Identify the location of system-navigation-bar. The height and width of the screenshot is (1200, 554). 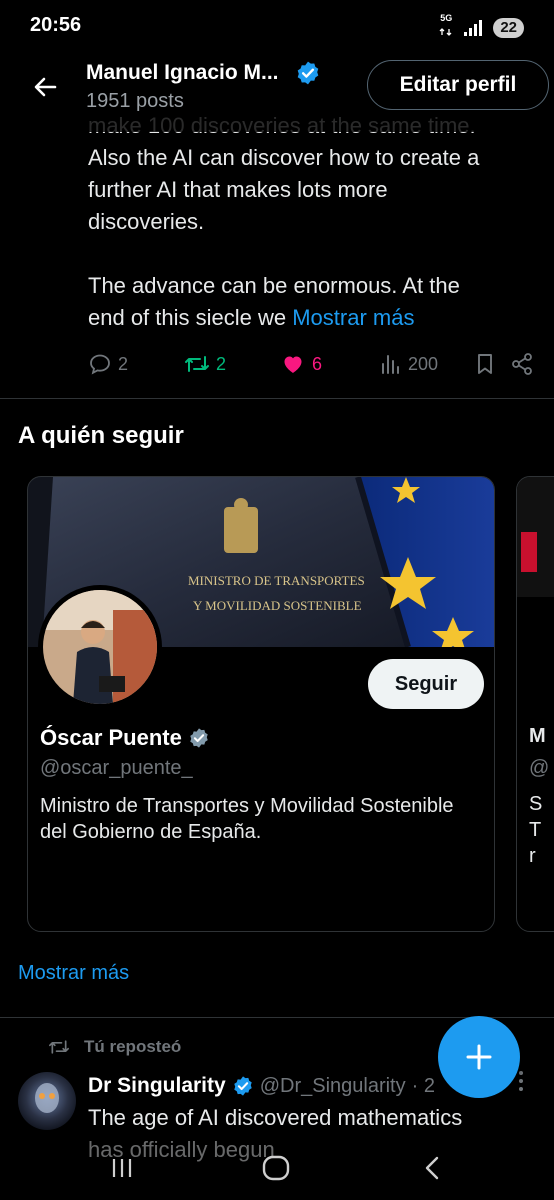
(277, 1170).